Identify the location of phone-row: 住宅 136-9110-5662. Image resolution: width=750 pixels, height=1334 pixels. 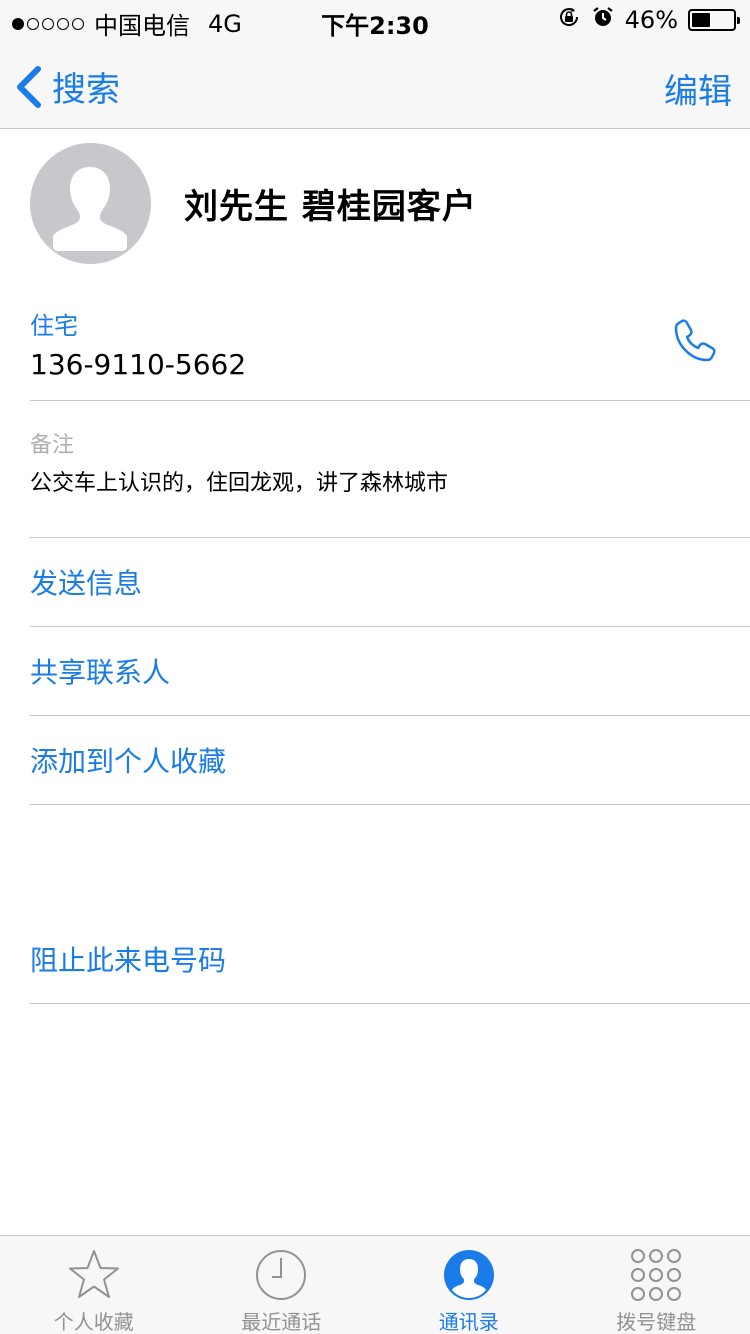
(390, 345).